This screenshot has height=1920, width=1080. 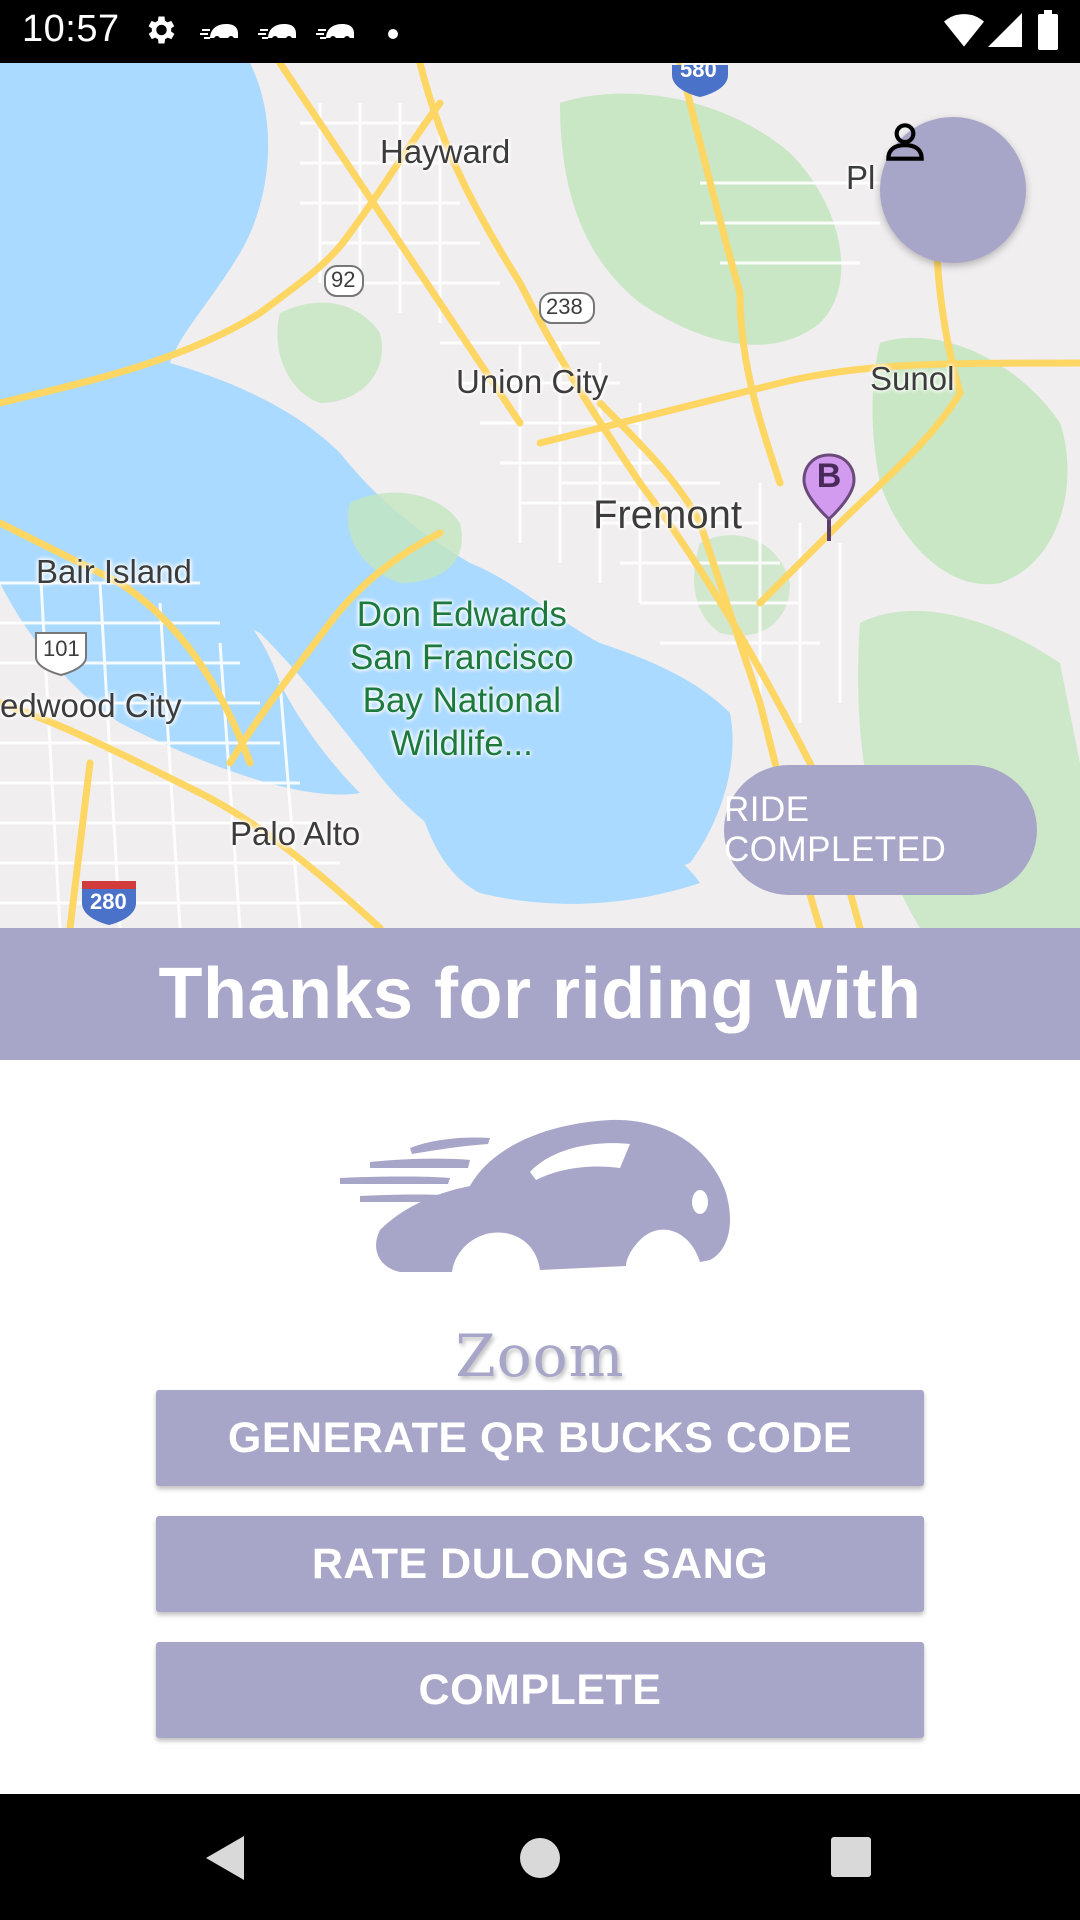 I want to click on battery-icon, so click(x=1048, y=32).